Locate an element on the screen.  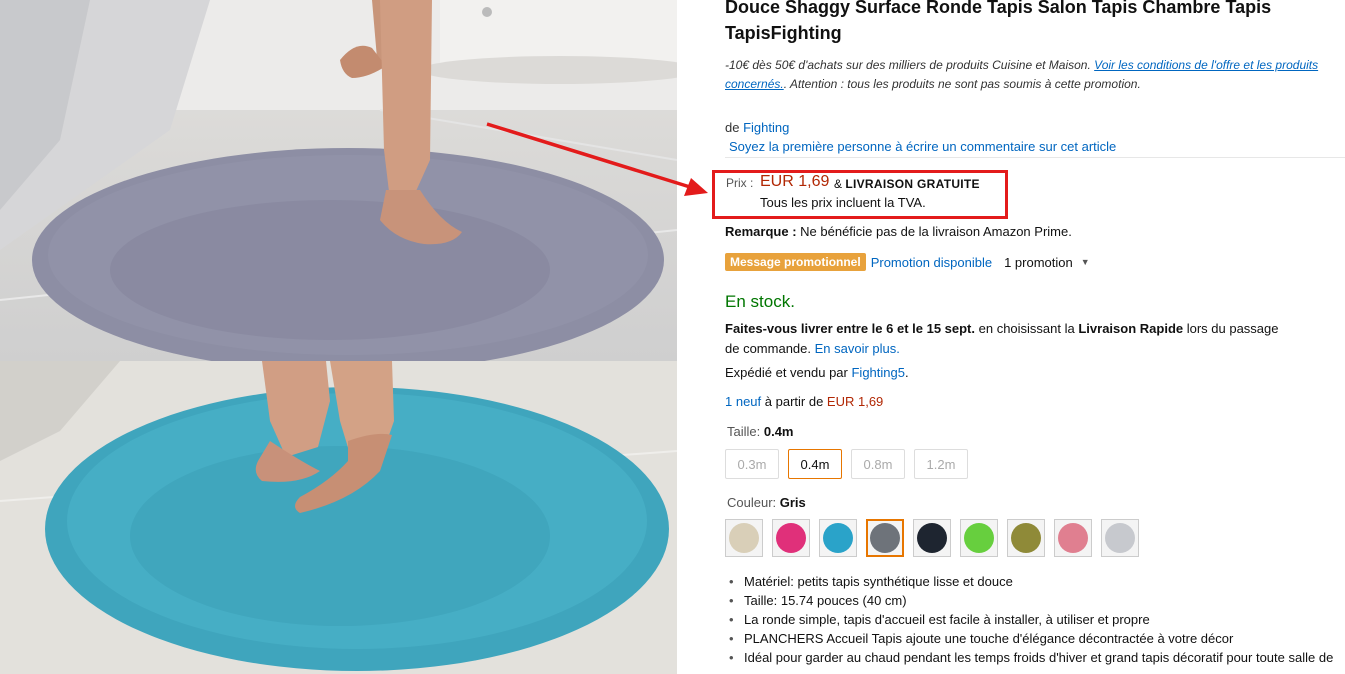
size-option-0.8m: 0.8m is located at coordinates (878, 464).